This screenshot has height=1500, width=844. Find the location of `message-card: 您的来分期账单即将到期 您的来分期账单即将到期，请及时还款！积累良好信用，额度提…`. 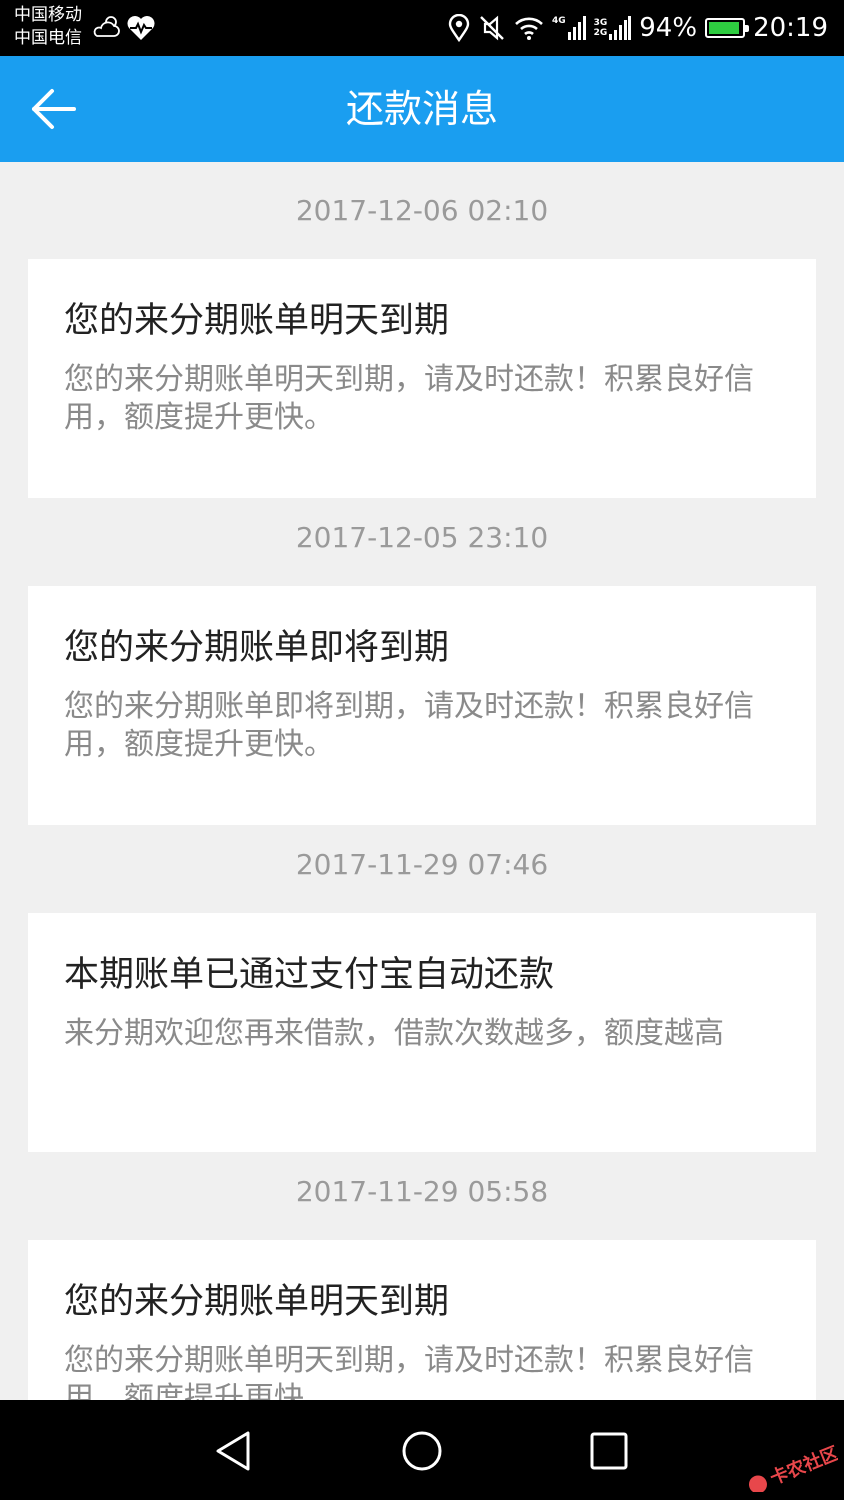

message-card: 您的来分期账单即将到期 您的来分期账单即将到期，请及时还款！积累良好信用，额度提… is located at coordinates (422, 705).